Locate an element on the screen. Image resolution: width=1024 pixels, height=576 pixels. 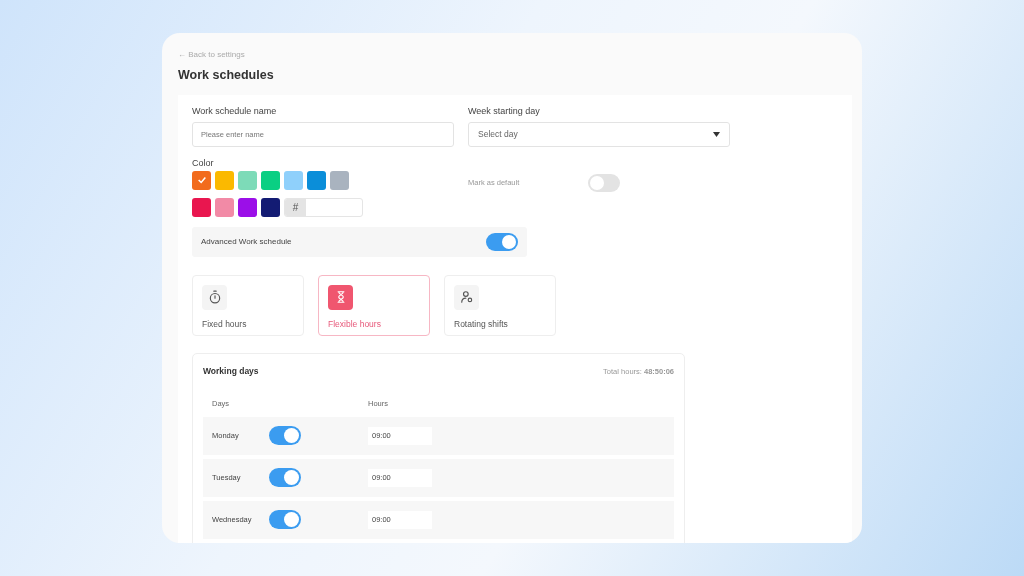
caret-icon is located at coordinates (716, 134).